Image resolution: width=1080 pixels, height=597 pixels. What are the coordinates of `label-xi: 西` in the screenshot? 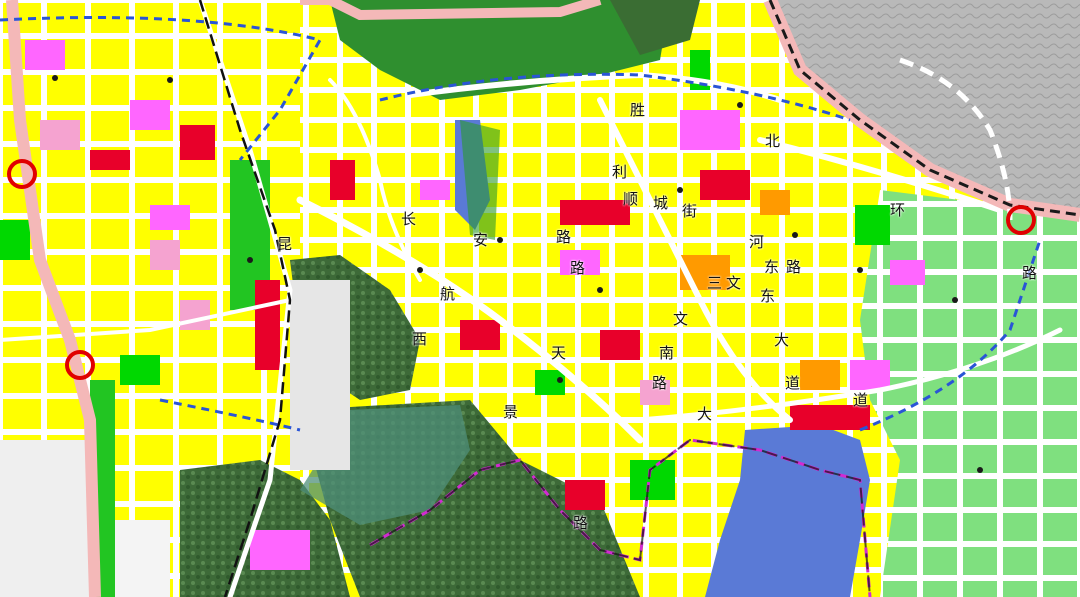 It's located at (420, 339).